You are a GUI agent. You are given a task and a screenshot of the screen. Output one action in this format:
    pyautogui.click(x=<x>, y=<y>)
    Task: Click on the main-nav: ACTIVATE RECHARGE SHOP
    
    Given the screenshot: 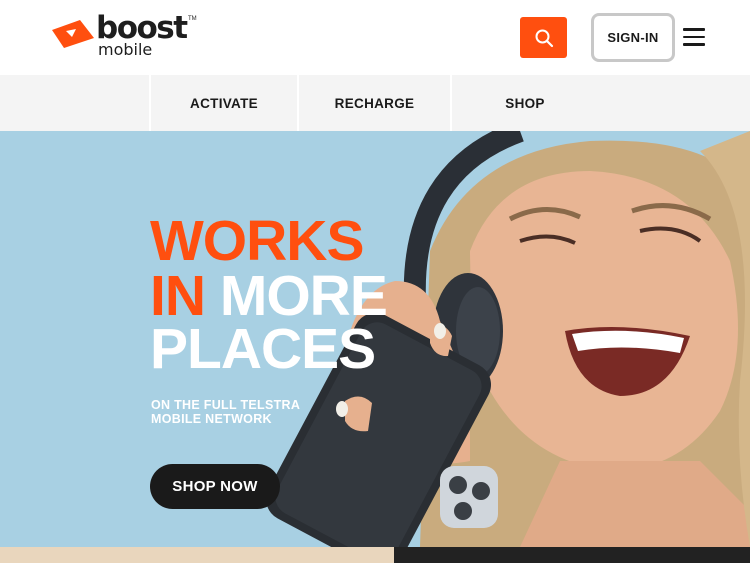 What is the action you would take?
    pyautogui.click(x=375, y=103)
    